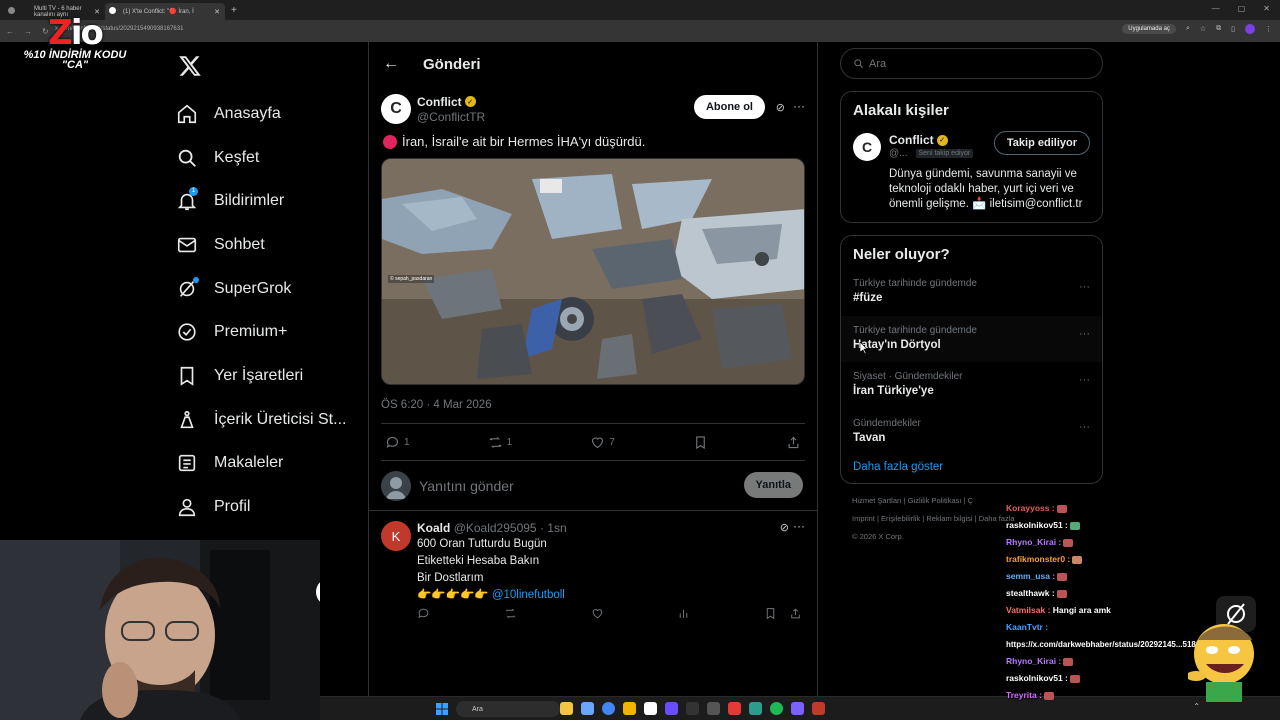 Image resolution: width=1280 pixels, height=720 pixels. Describe the element at coordinates (1268, 29) in the screenshot. I see `menu-icon: ⋮` at that location.